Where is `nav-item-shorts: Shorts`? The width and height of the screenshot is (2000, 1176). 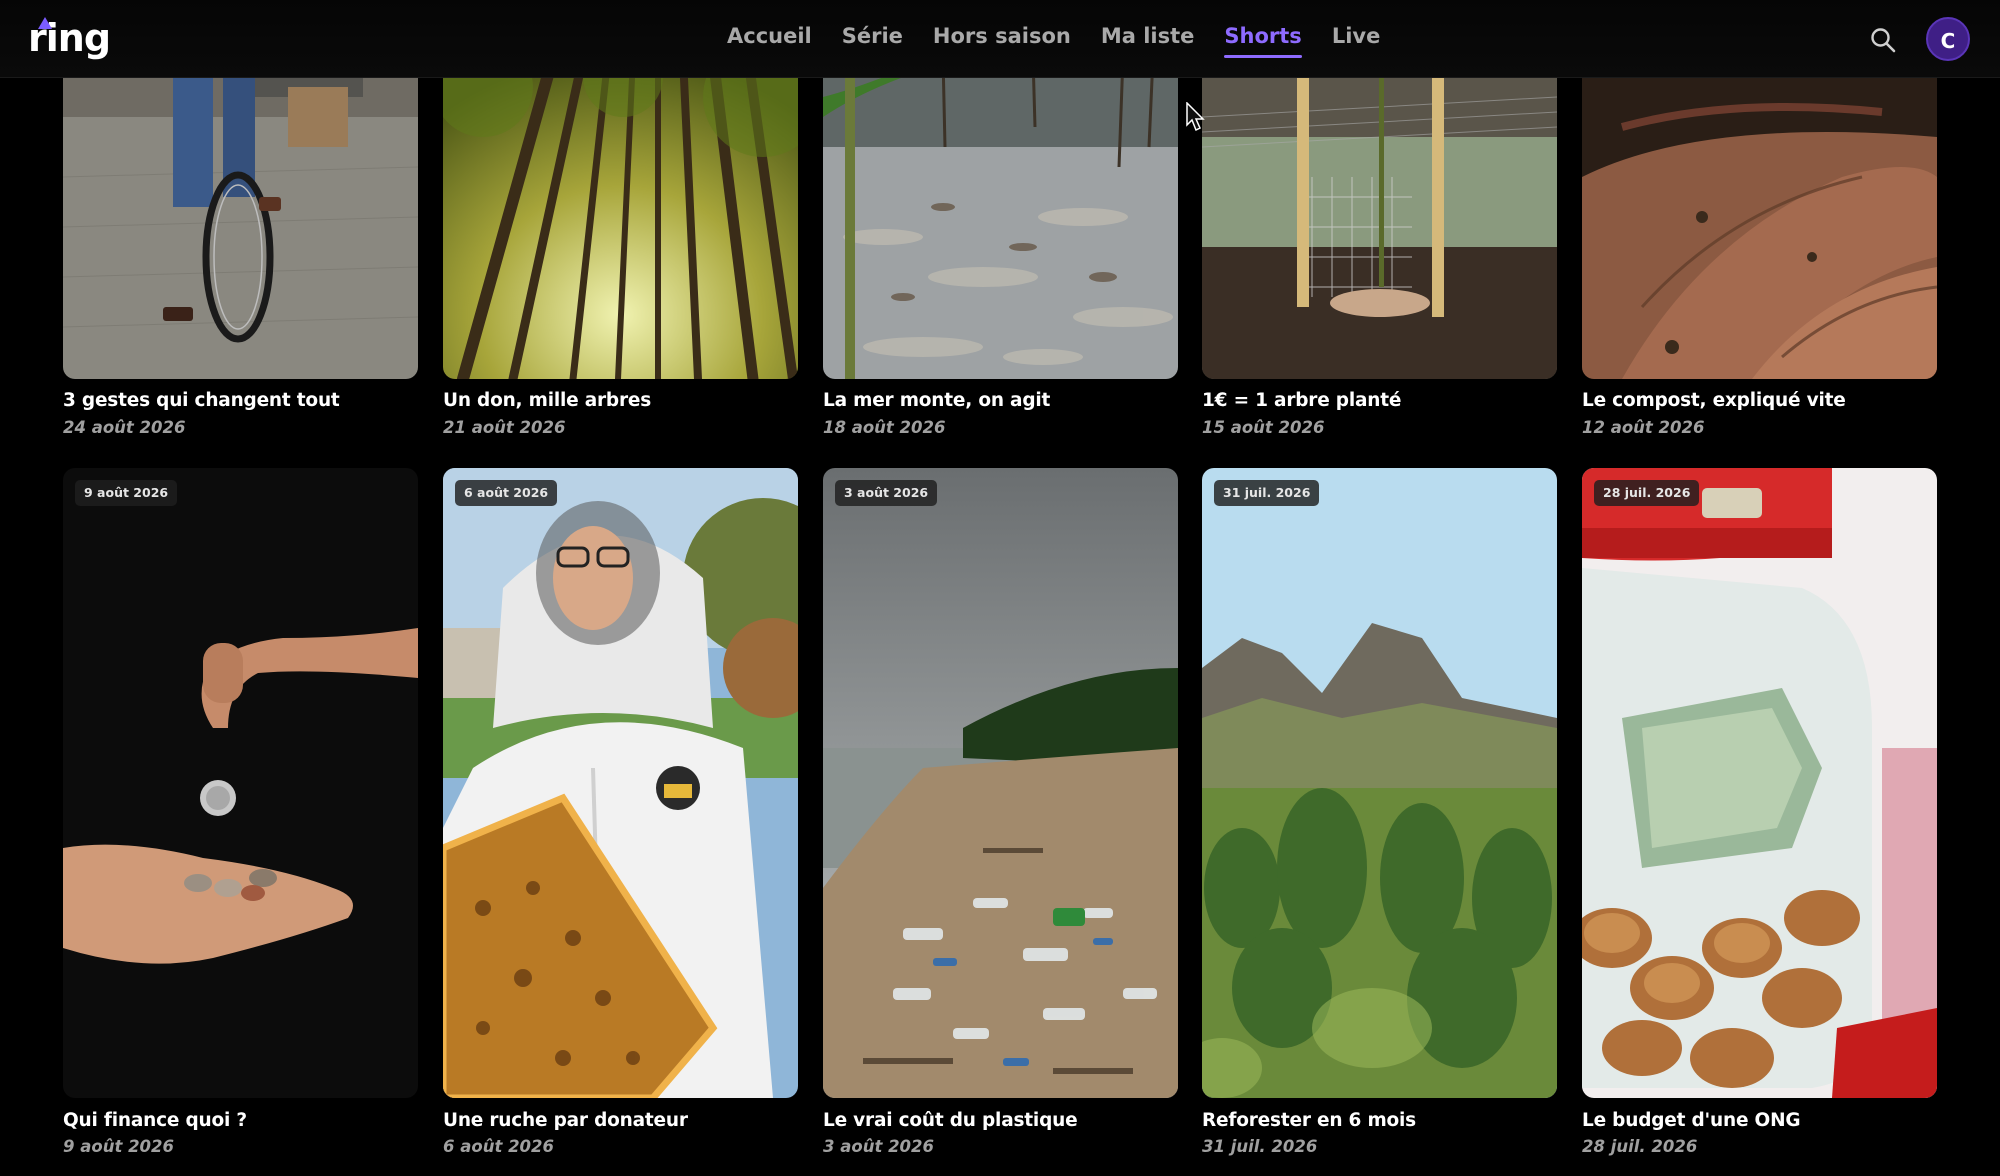 nav-item-shorts: Shorts is located at coordinates (1262, 39).